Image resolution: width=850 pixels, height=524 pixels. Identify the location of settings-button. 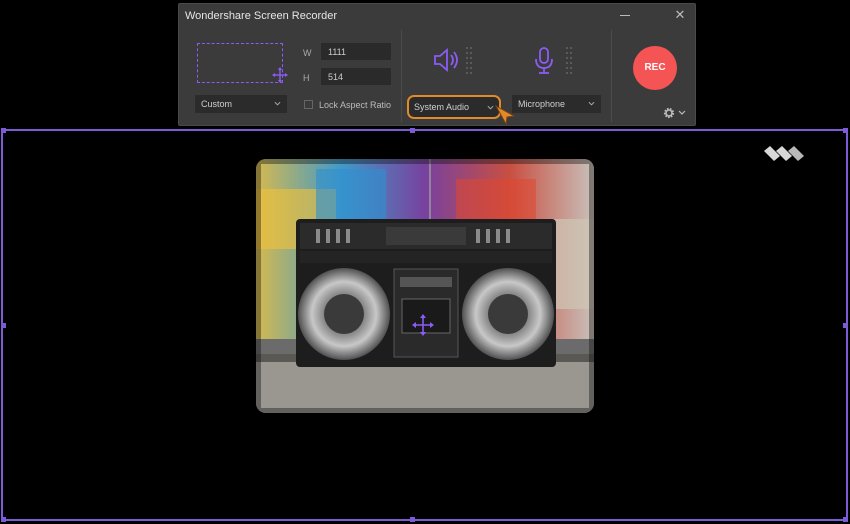
(675, 113).